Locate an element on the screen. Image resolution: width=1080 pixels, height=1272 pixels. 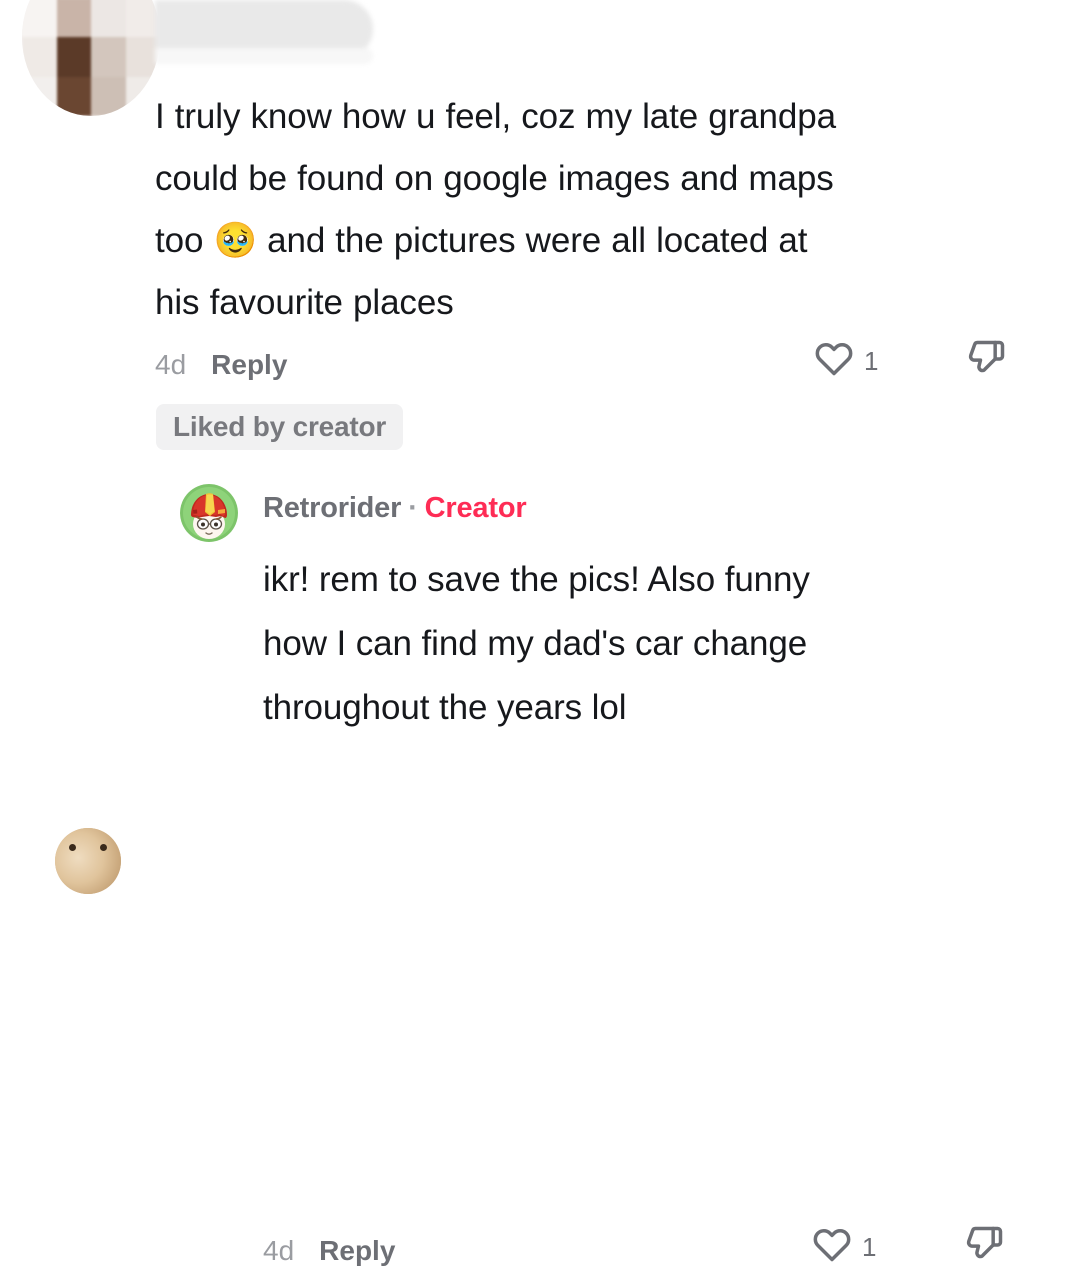
reply-author-row: Retrorider · Creator is located at coordinates (395, 508).